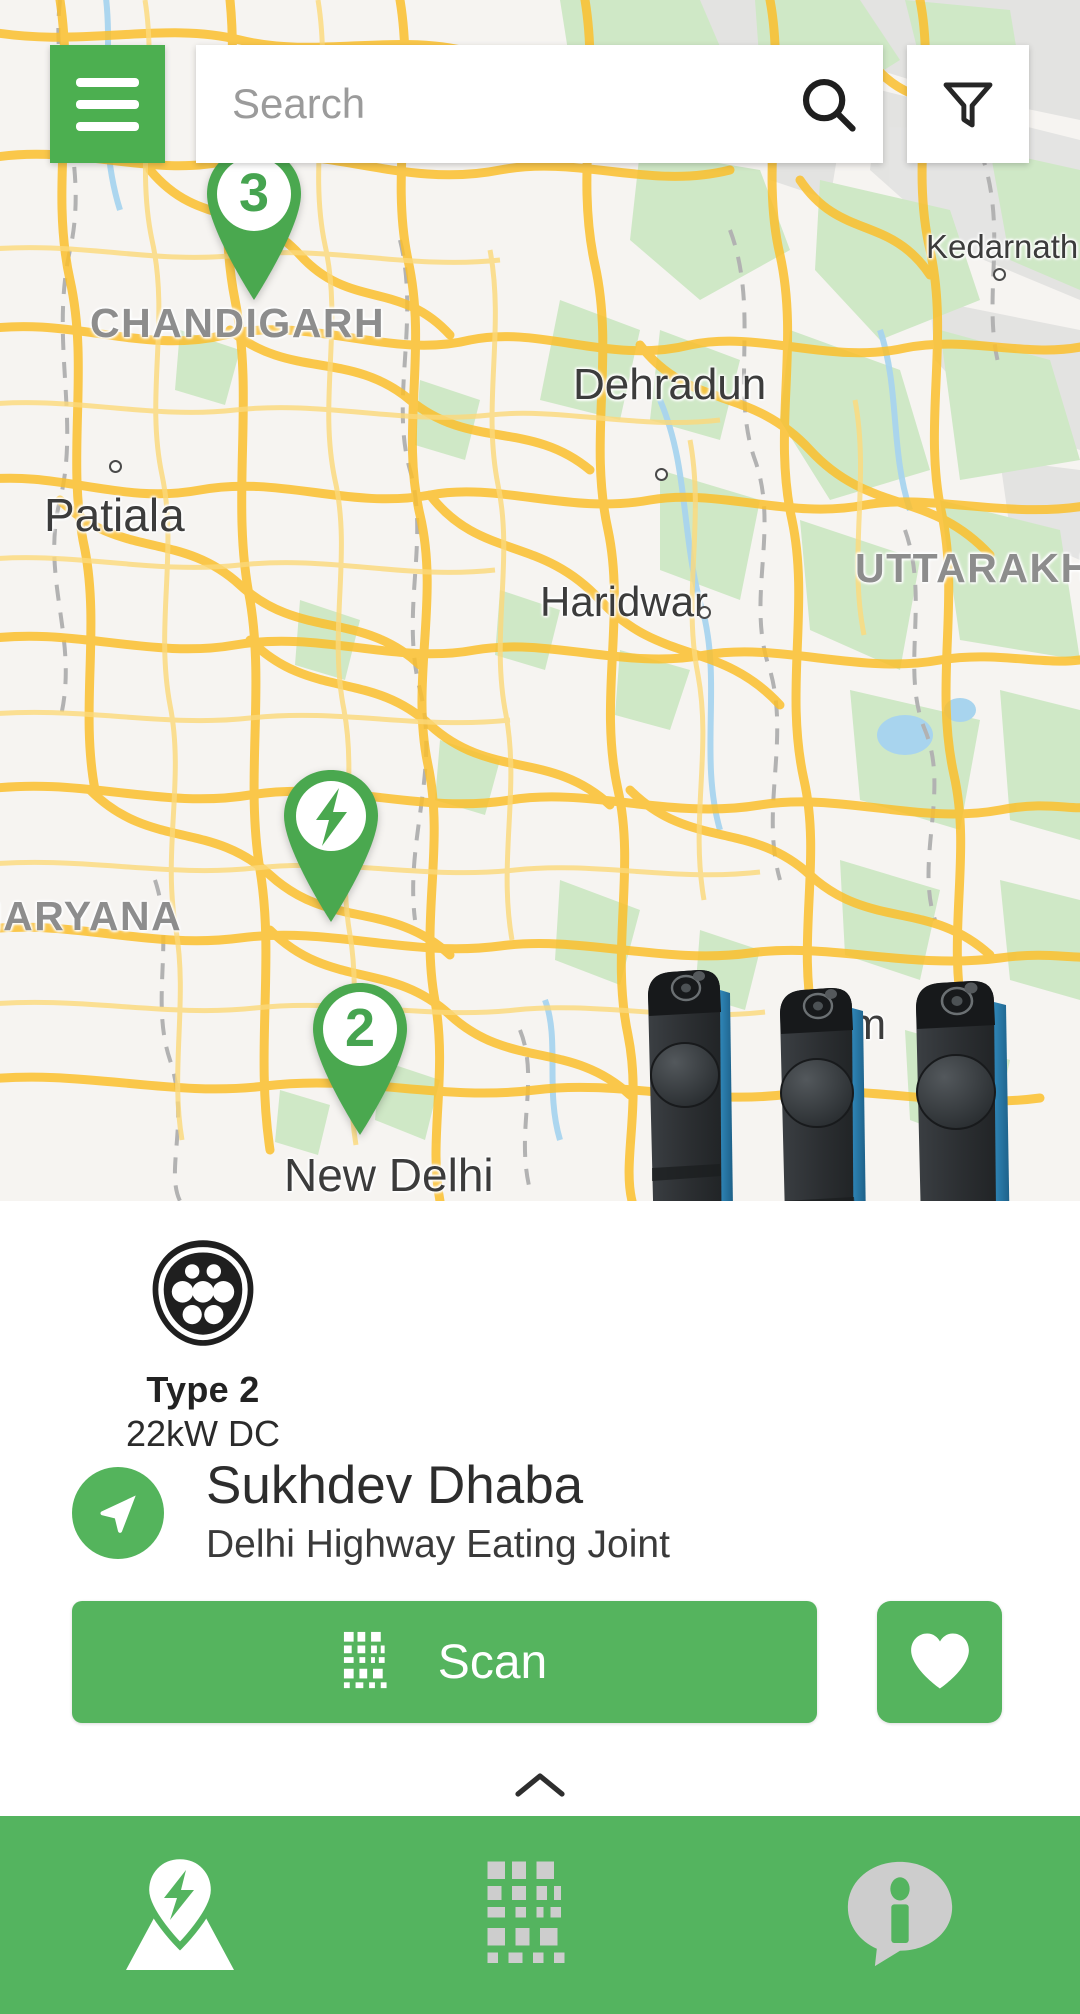  I want to click on nav-map-button, so click(180, 1915).